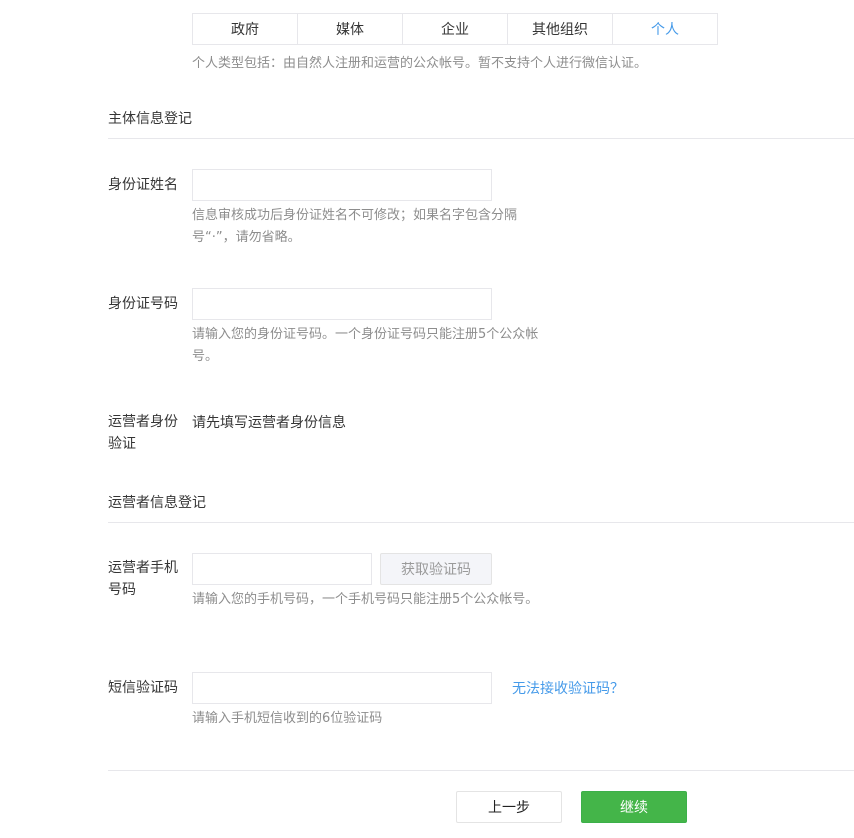 The height and width of the screenshot is (838, 854). Describe the element at coordinates (355, 226) in the screenshot. I see `id-name-hint: 信息审核成功后身份证姓名不可修改；如果名字包含分隔号“·”，请勿省略。` at that location.